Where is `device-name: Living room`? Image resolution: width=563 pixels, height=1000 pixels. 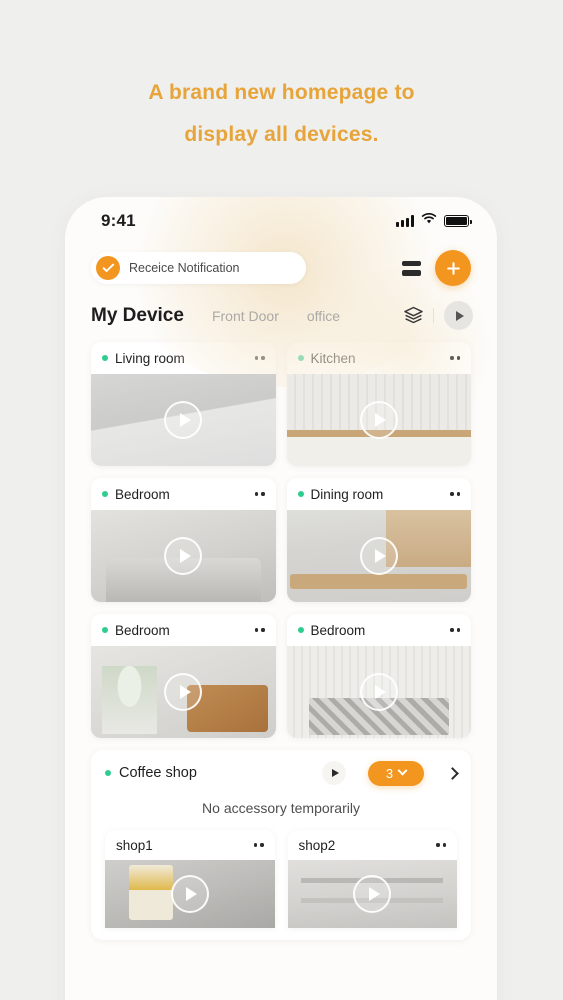
device-name: Living room is located at coordinates (150, 358).